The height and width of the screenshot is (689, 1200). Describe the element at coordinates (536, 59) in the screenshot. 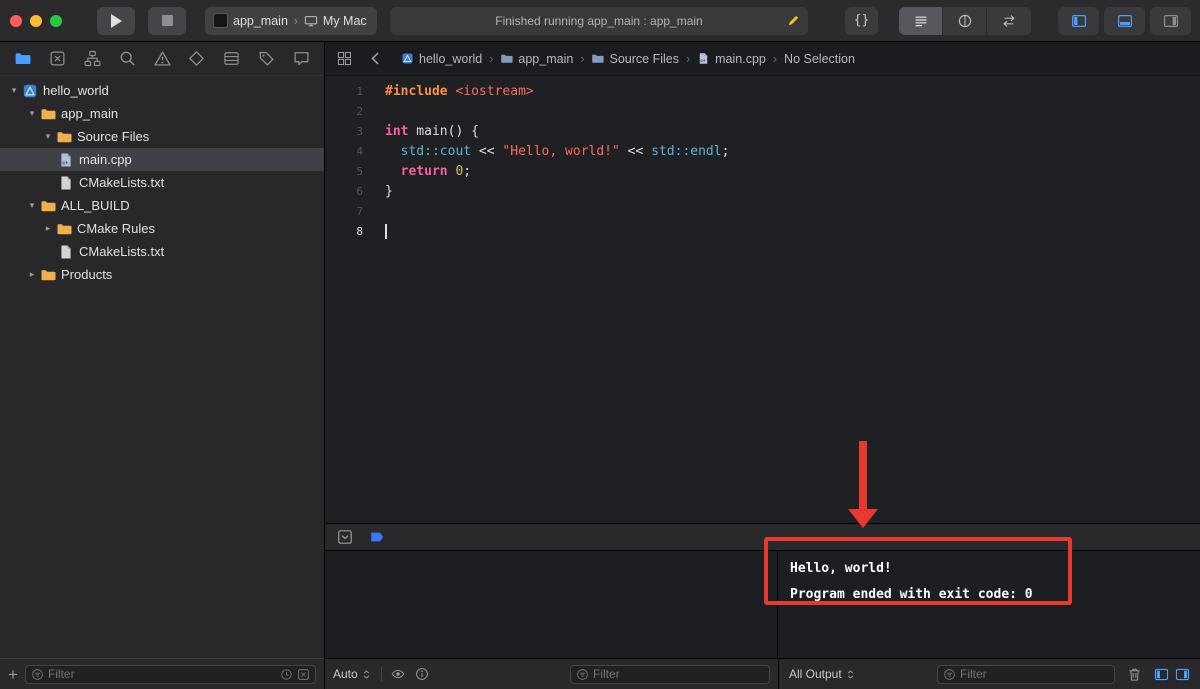

I see `breadcrumb-item: app_main` at that location.